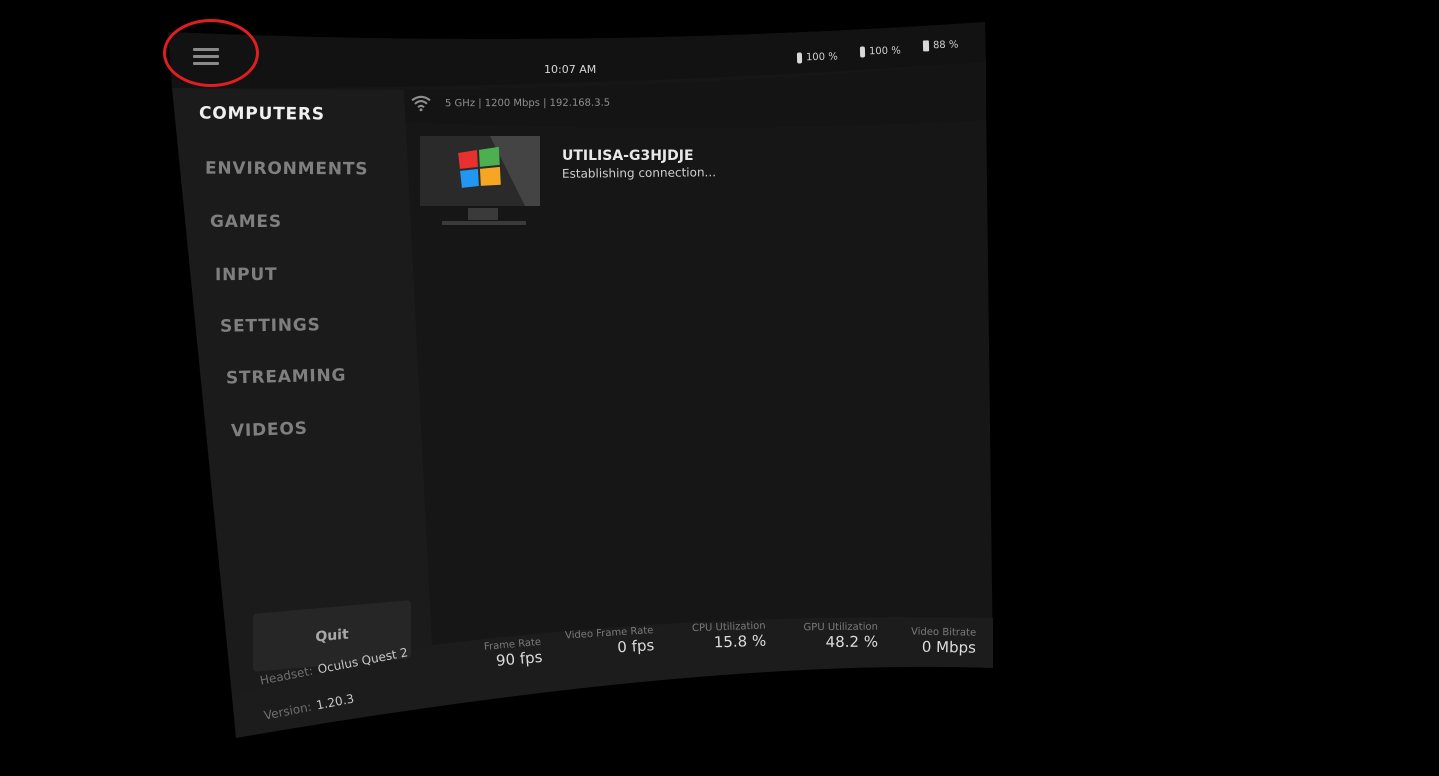 Image resolution: width=1439 pixels, height=776 pixels. I want to click on stat-cpu-utilization: CPU Utilization 15.8 %, so click(726, 637).